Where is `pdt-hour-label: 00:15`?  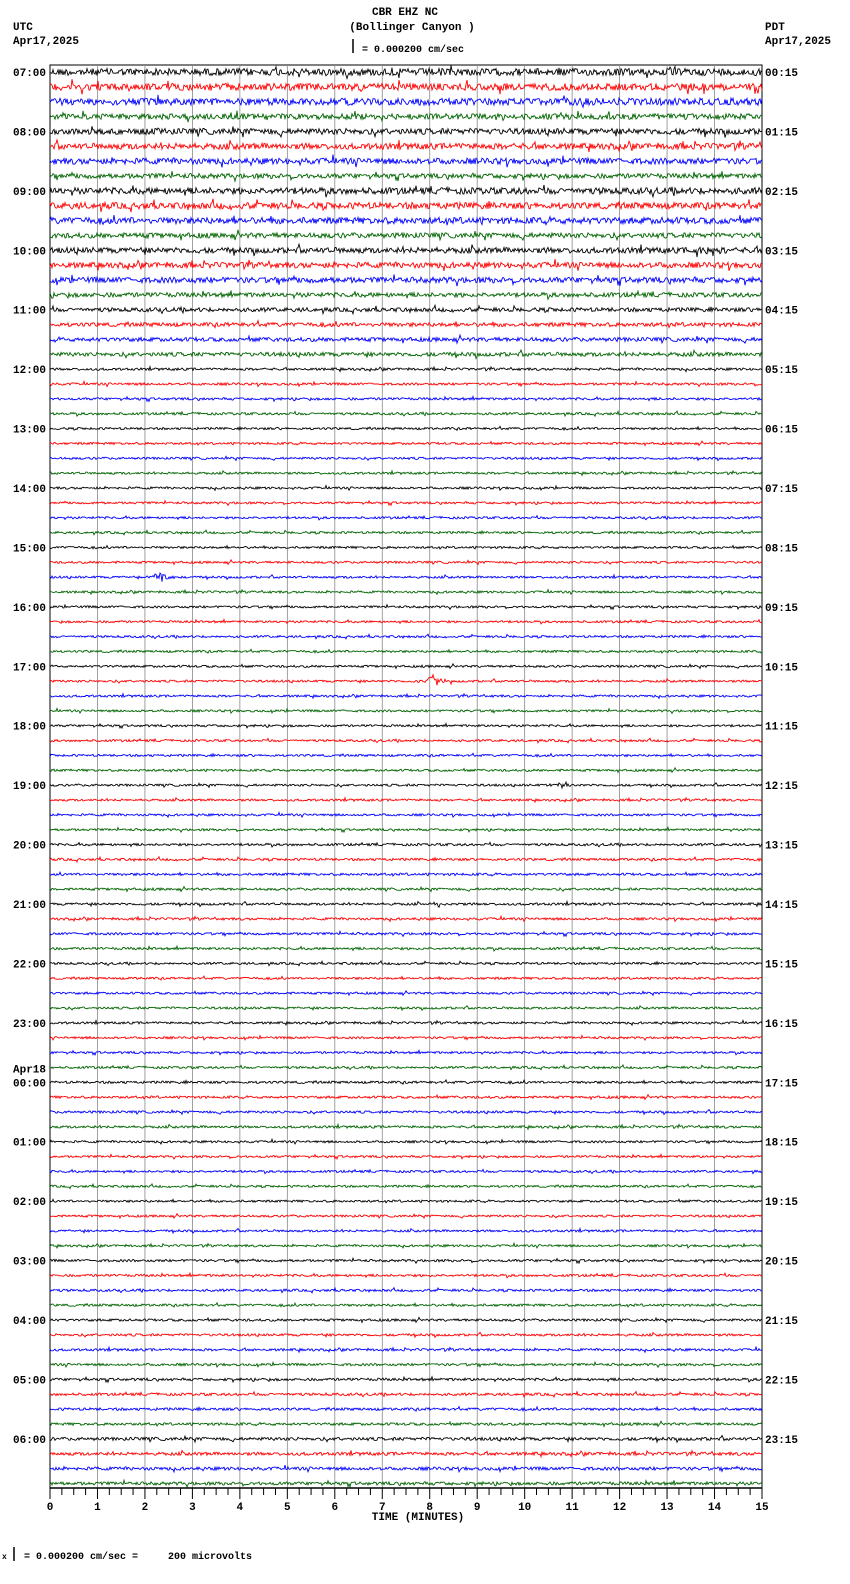
pdt-hour-label: 00:15 is located at coordinates (781, 74).